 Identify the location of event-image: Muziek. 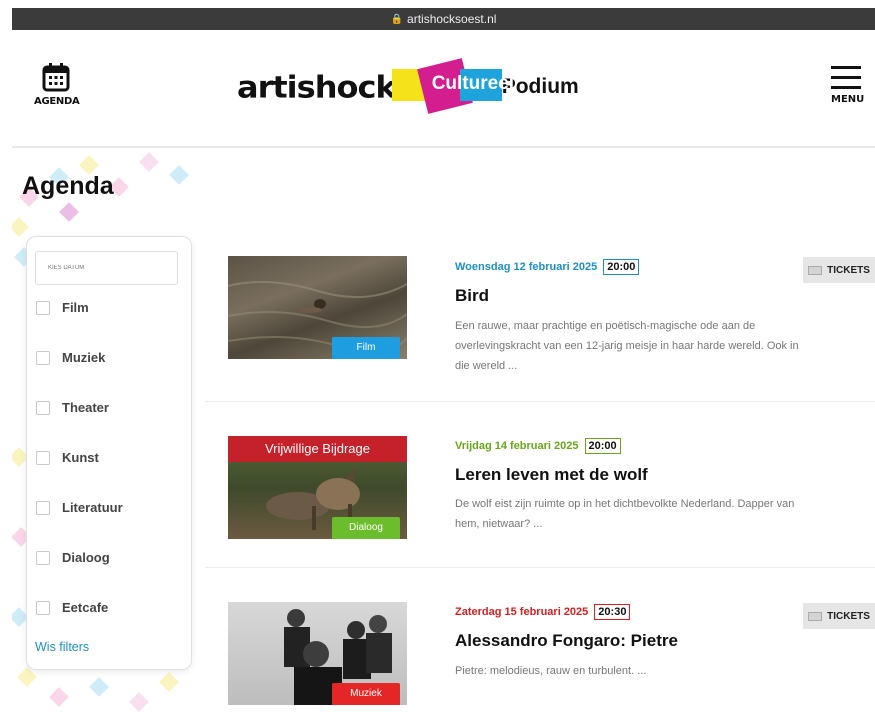
(317, 653).